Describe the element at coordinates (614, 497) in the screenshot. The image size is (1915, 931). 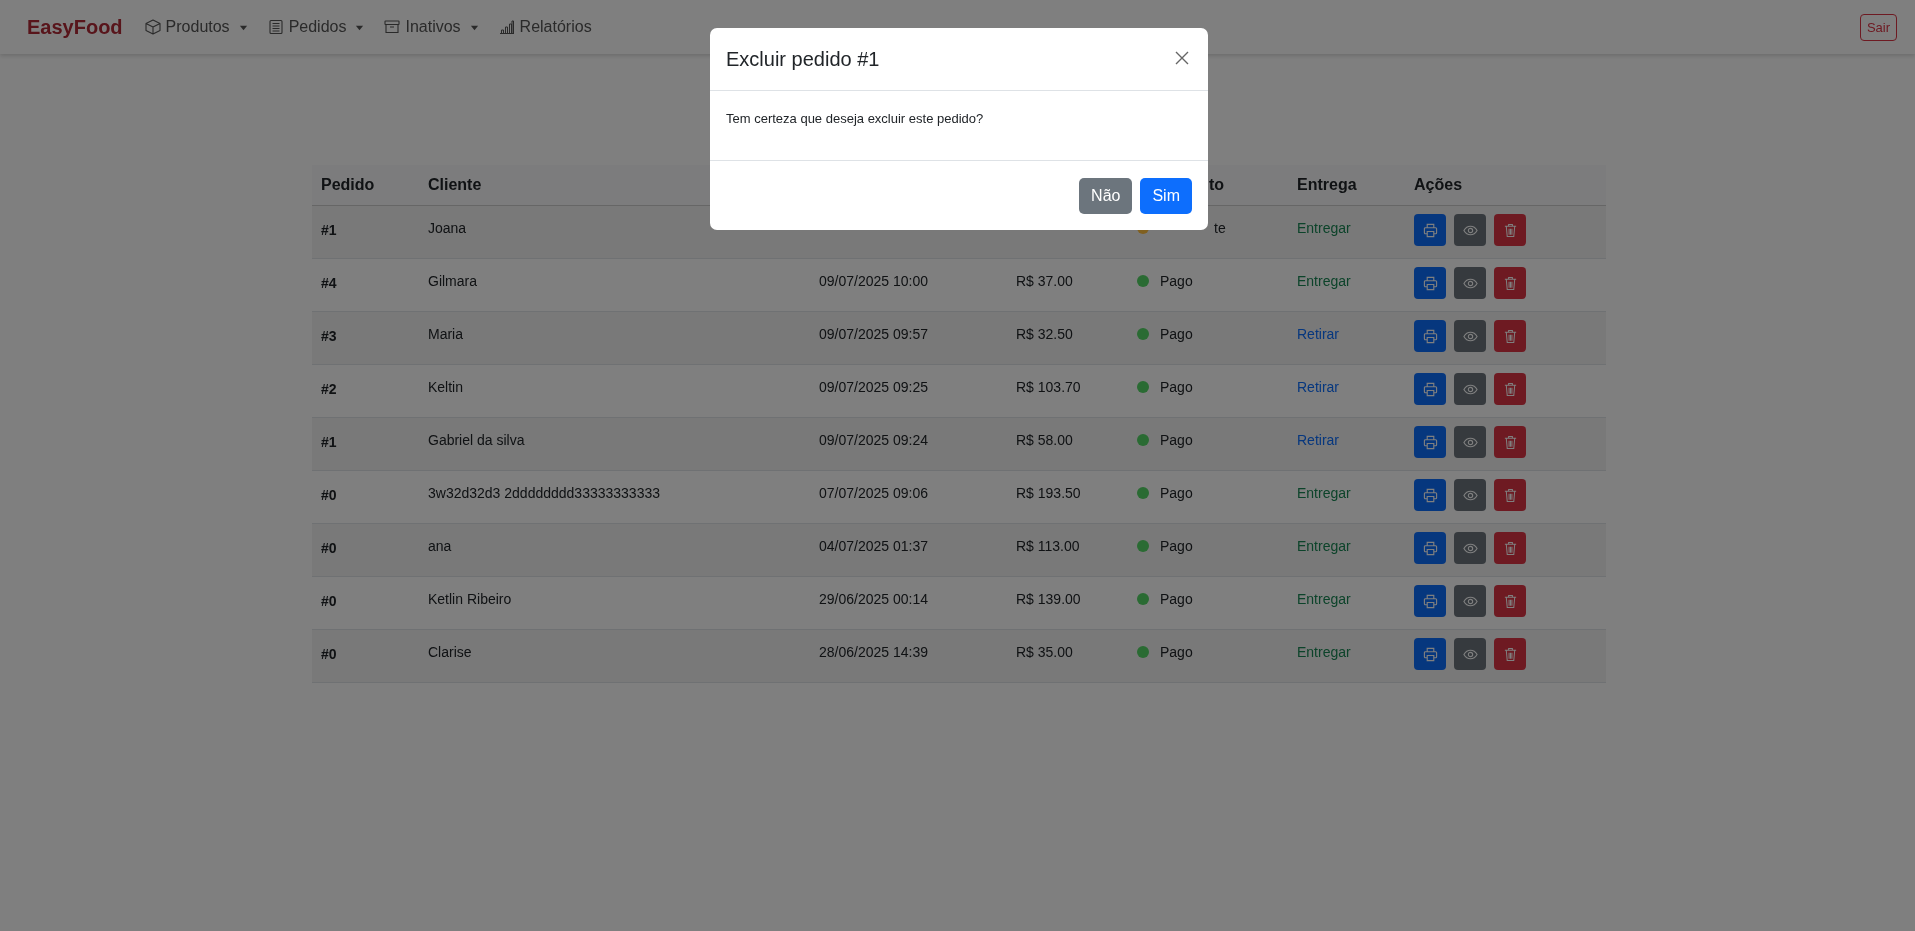
I see `client-name: 3w32d32d3 2dddddddd33333333333` at that location.